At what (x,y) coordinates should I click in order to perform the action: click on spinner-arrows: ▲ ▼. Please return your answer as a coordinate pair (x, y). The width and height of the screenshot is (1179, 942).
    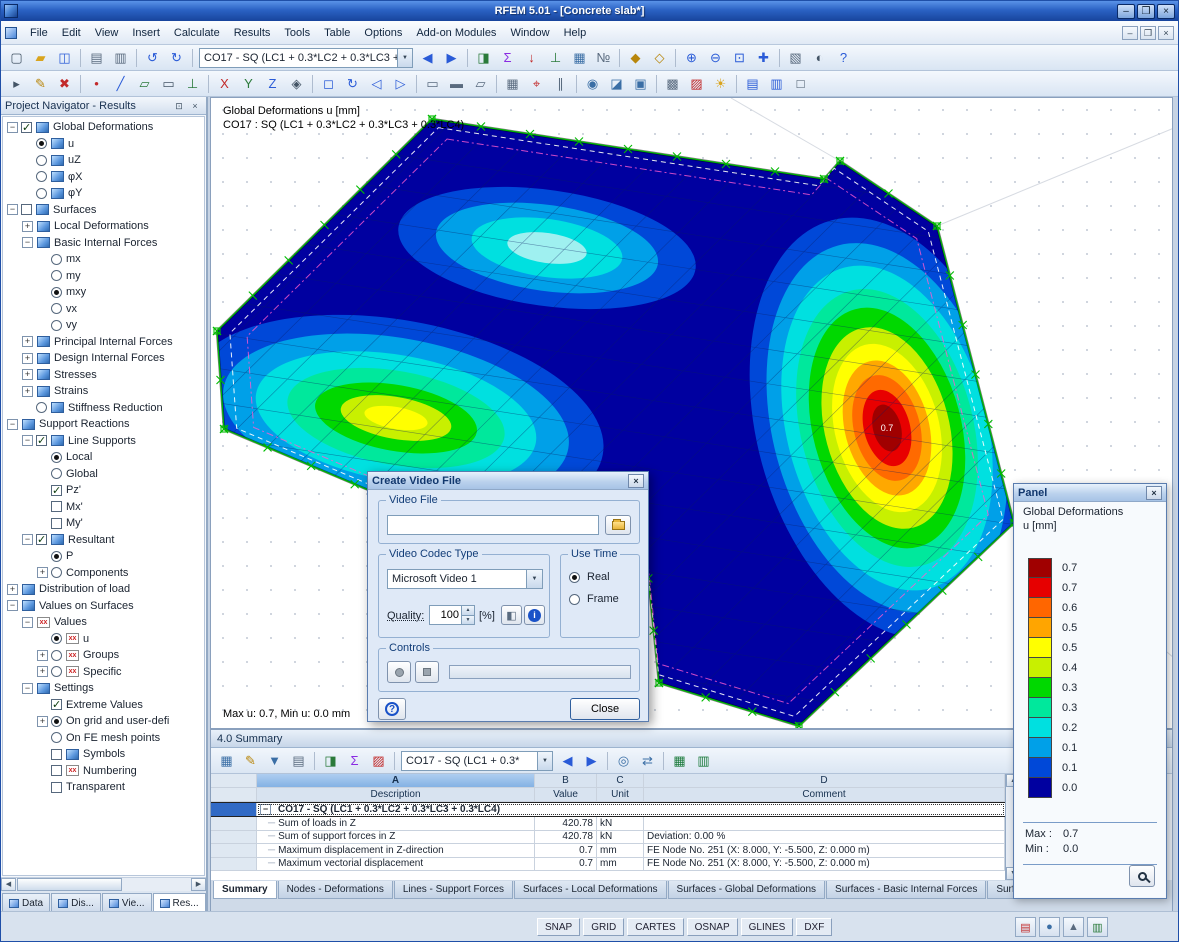
    Looking at the image, I should click on (468, 615).